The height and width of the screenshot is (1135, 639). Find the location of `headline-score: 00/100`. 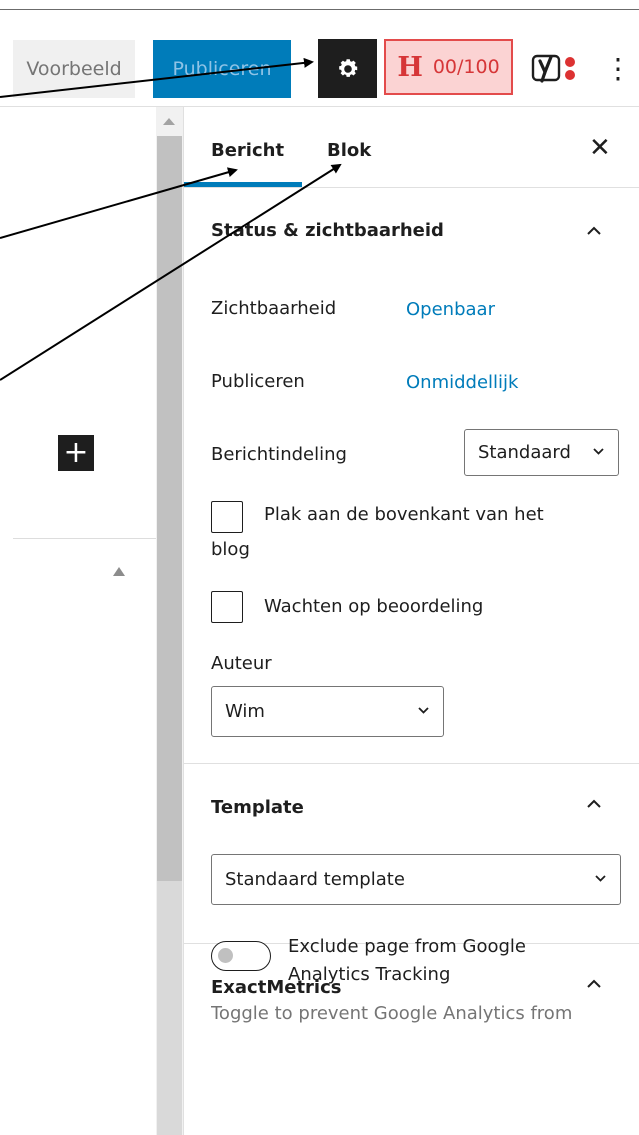

headline-score: 00/100 is located at coordinates (466, 67).